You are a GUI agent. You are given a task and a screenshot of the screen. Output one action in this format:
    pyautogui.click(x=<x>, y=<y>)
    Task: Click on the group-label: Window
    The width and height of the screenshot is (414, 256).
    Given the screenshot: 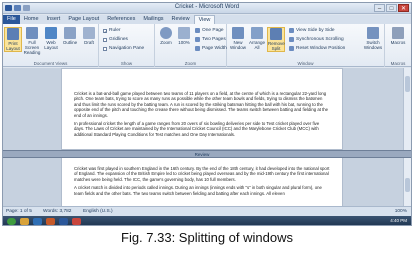 What is the action you would take?
    pyautogui.click(x=305, y=63)
    